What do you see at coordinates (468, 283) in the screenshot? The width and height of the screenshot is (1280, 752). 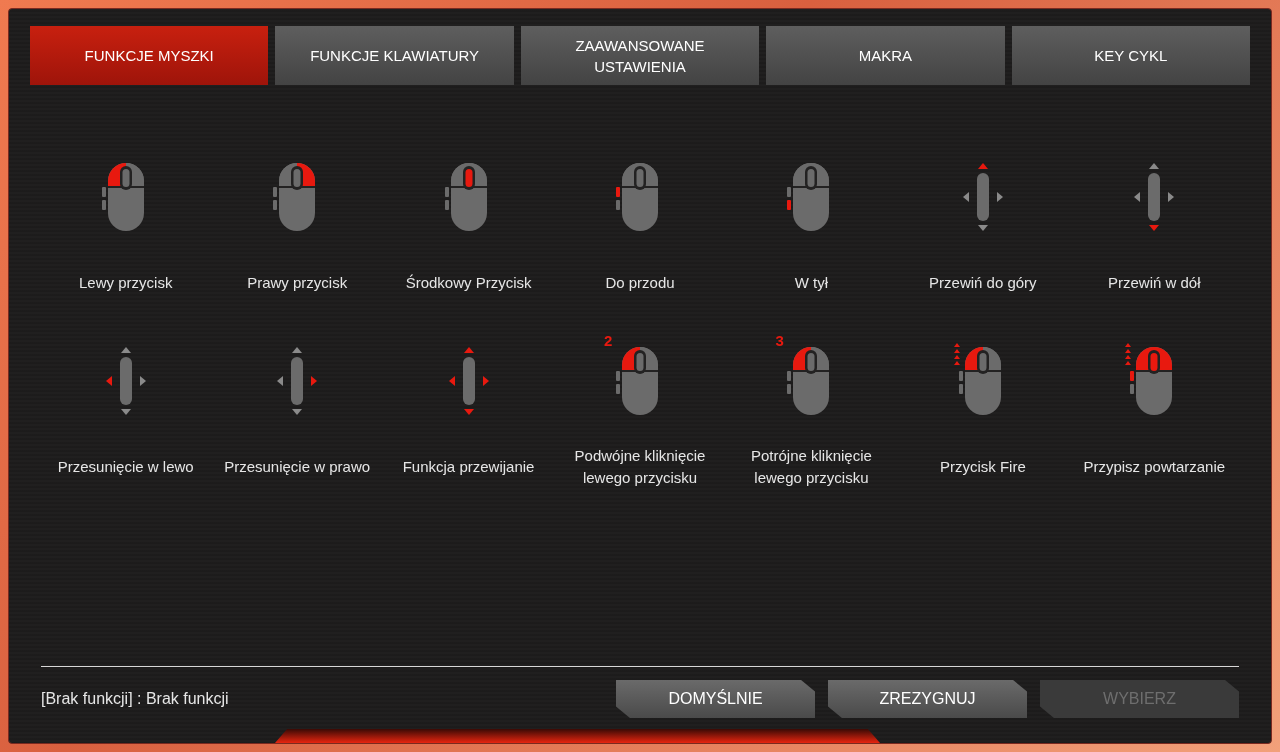 I see `function-label: Środkowy Przycisk` at bounding box center [468, 283].